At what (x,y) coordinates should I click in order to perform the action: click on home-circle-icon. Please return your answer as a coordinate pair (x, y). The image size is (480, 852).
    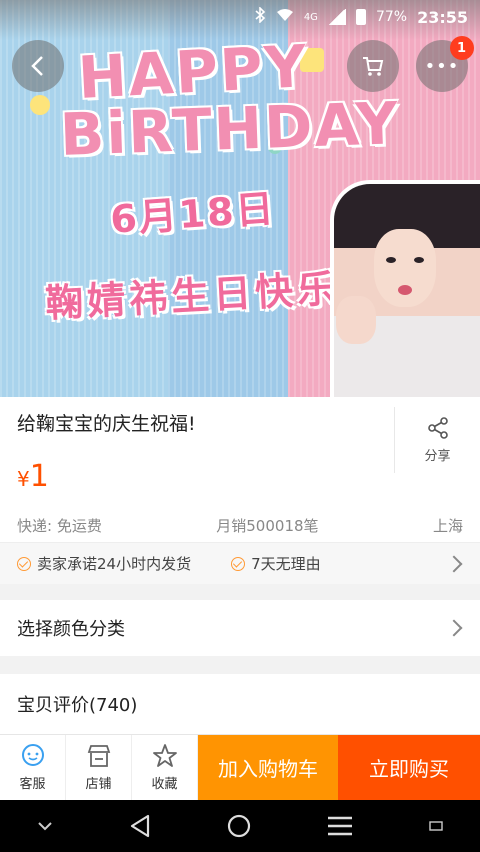
    Looking at the image, I should click on (239, 826).